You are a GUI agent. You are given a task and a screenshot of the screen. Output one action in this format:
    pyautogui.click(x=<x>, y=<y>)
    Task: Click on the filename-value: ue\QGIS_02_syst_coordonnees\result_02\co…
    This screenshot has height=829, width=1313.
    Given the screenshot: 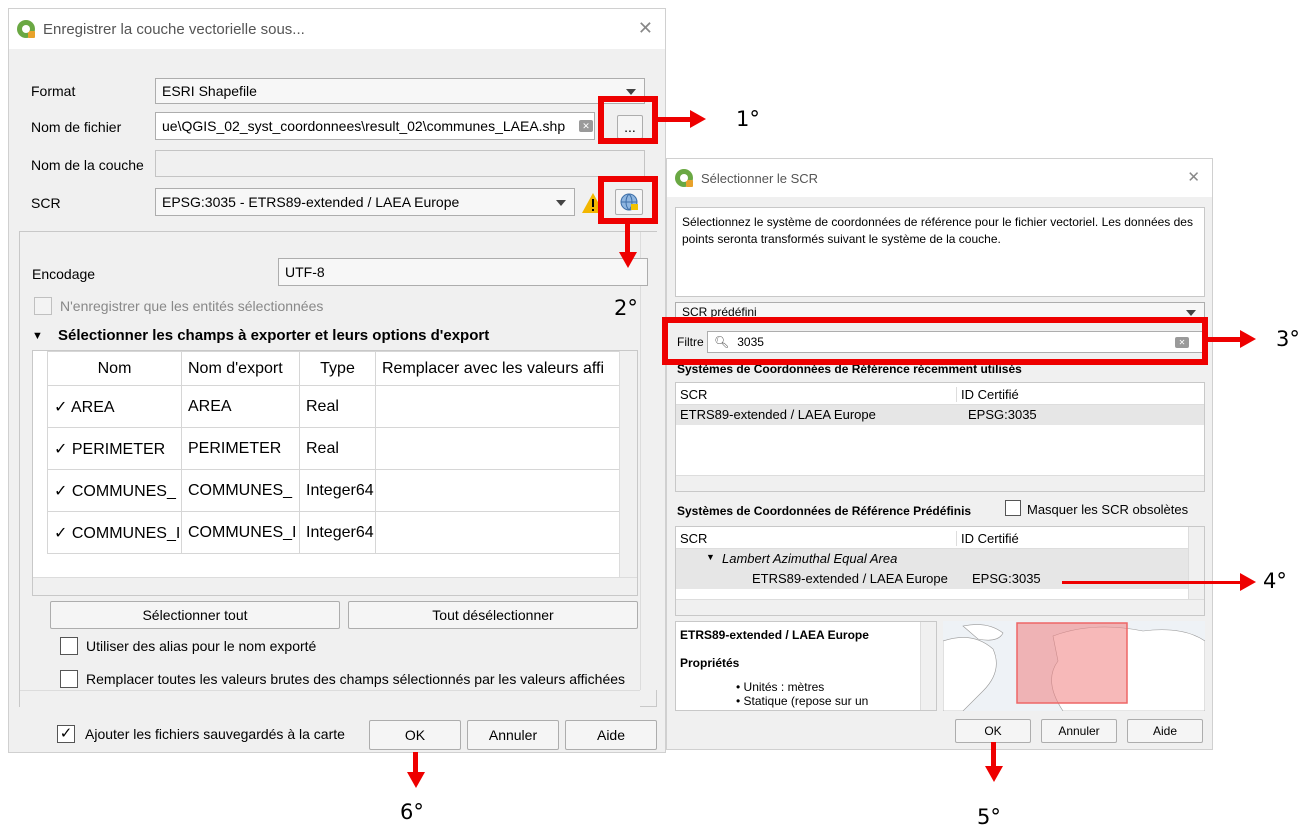 What is the action you would take?
    pyautogui.click(x=364, y=126)
    